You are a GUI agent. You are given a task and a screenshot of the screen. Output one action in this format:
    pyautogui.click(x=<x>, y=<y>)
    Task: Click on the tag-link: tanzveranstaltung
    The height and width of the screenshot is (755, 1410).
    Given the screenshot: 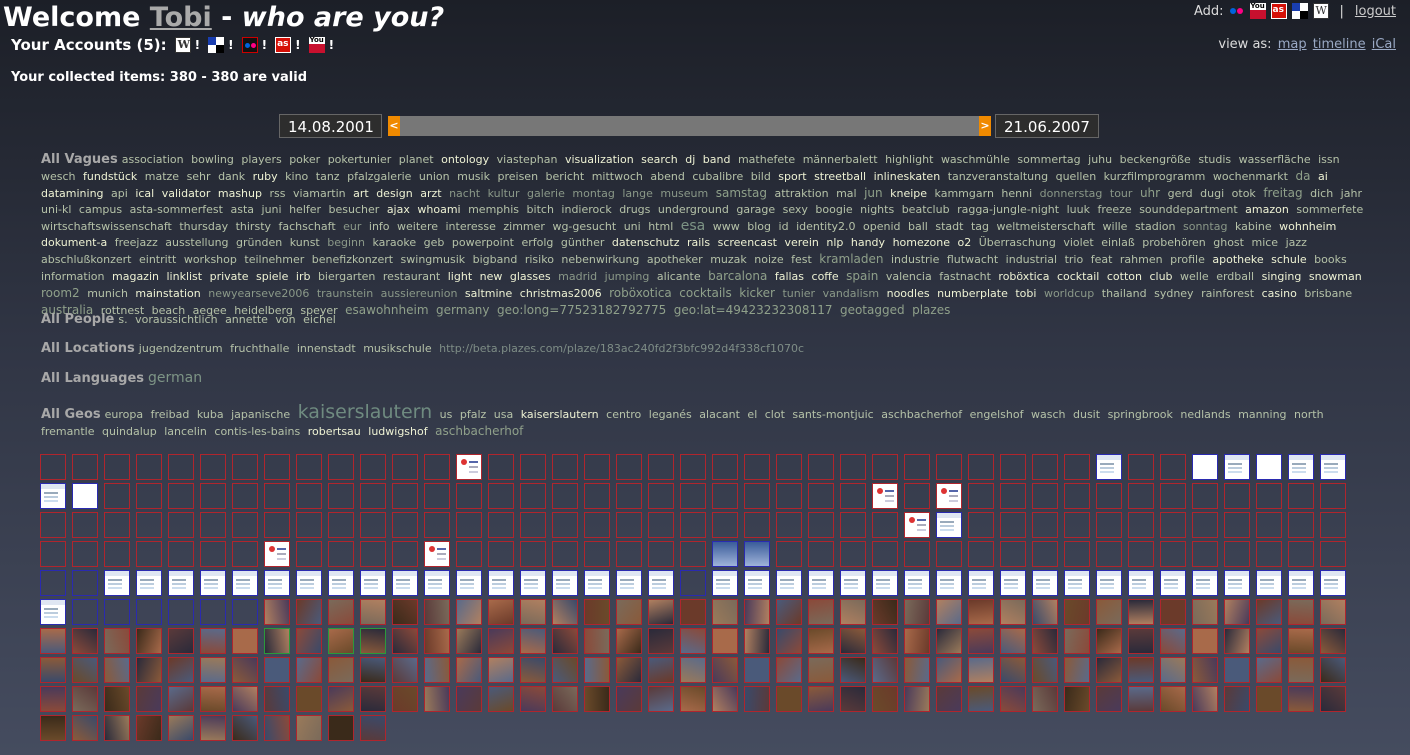 What is the action you would take?
    pyautogui.click(x=998, y=176)
    